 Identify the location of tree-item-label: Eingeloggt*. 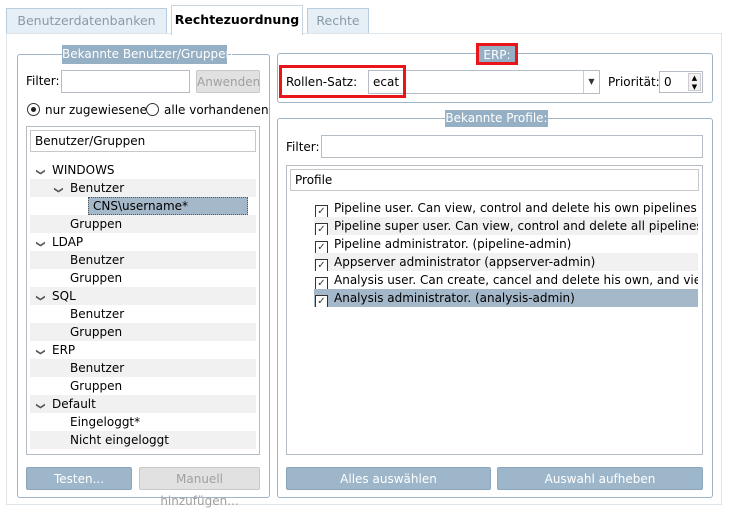
(105, 422).